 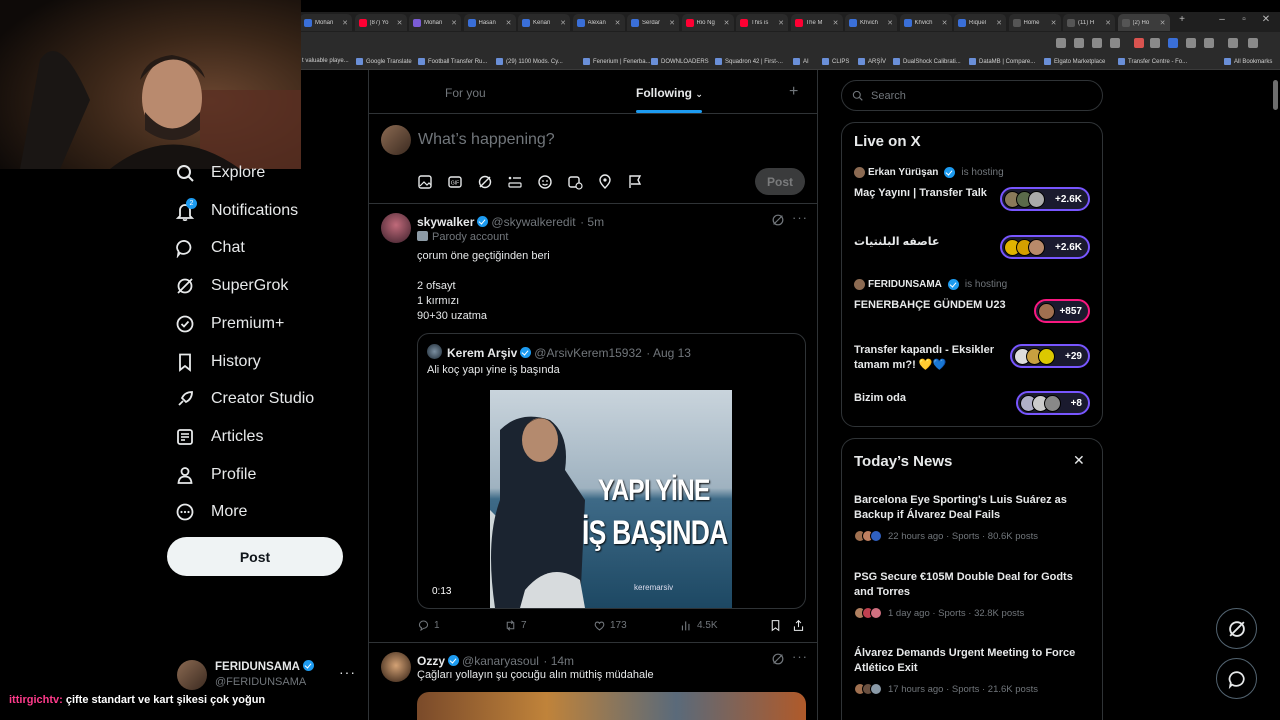 What do you see at coordinates (1045, 247) in the screenshot?
I see `space-listeners-pill: +2.6K` at bounding box center [1045, 247].